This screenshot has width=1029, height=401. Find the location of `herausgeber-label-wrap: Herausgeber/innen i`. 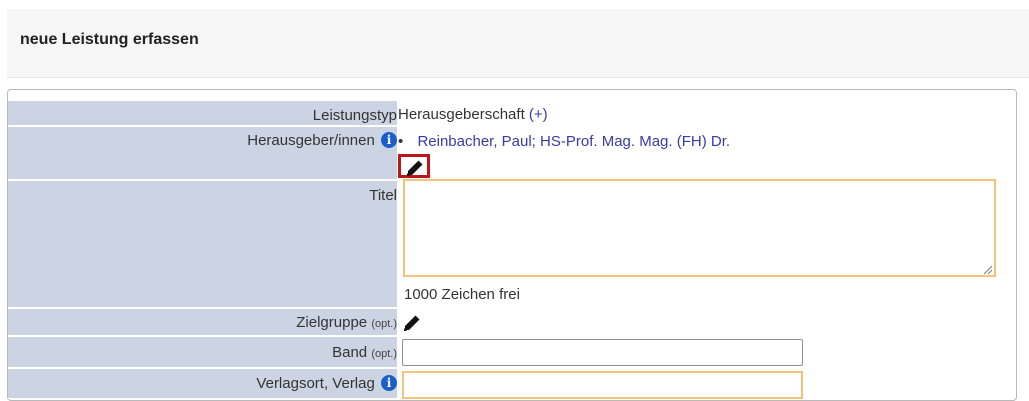

herausgeber-label-wrap: Herausgeber/innen i is located at coordinates (322, 140).